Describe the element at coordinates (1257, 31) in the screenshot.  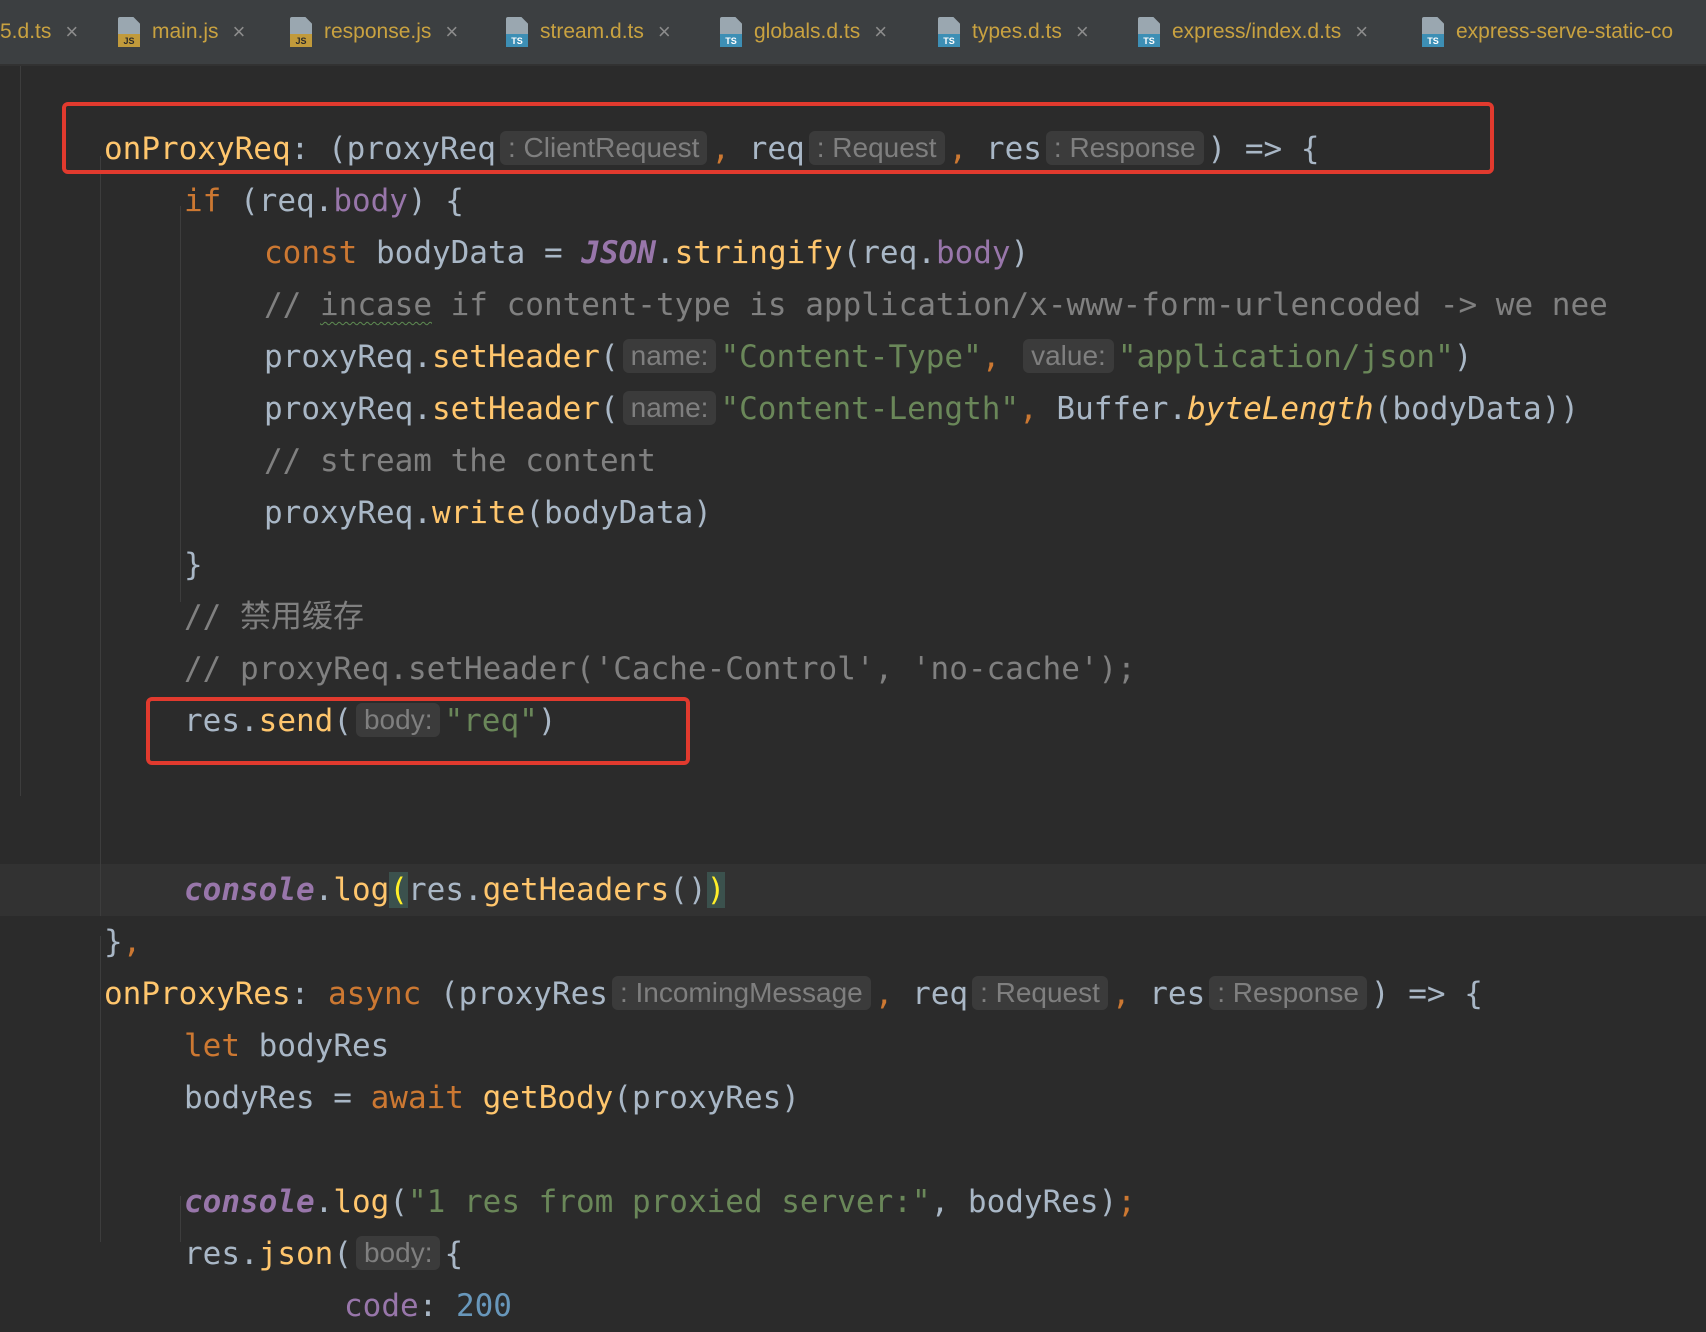
I see `tab-label: express/index.d.ts` at that location.